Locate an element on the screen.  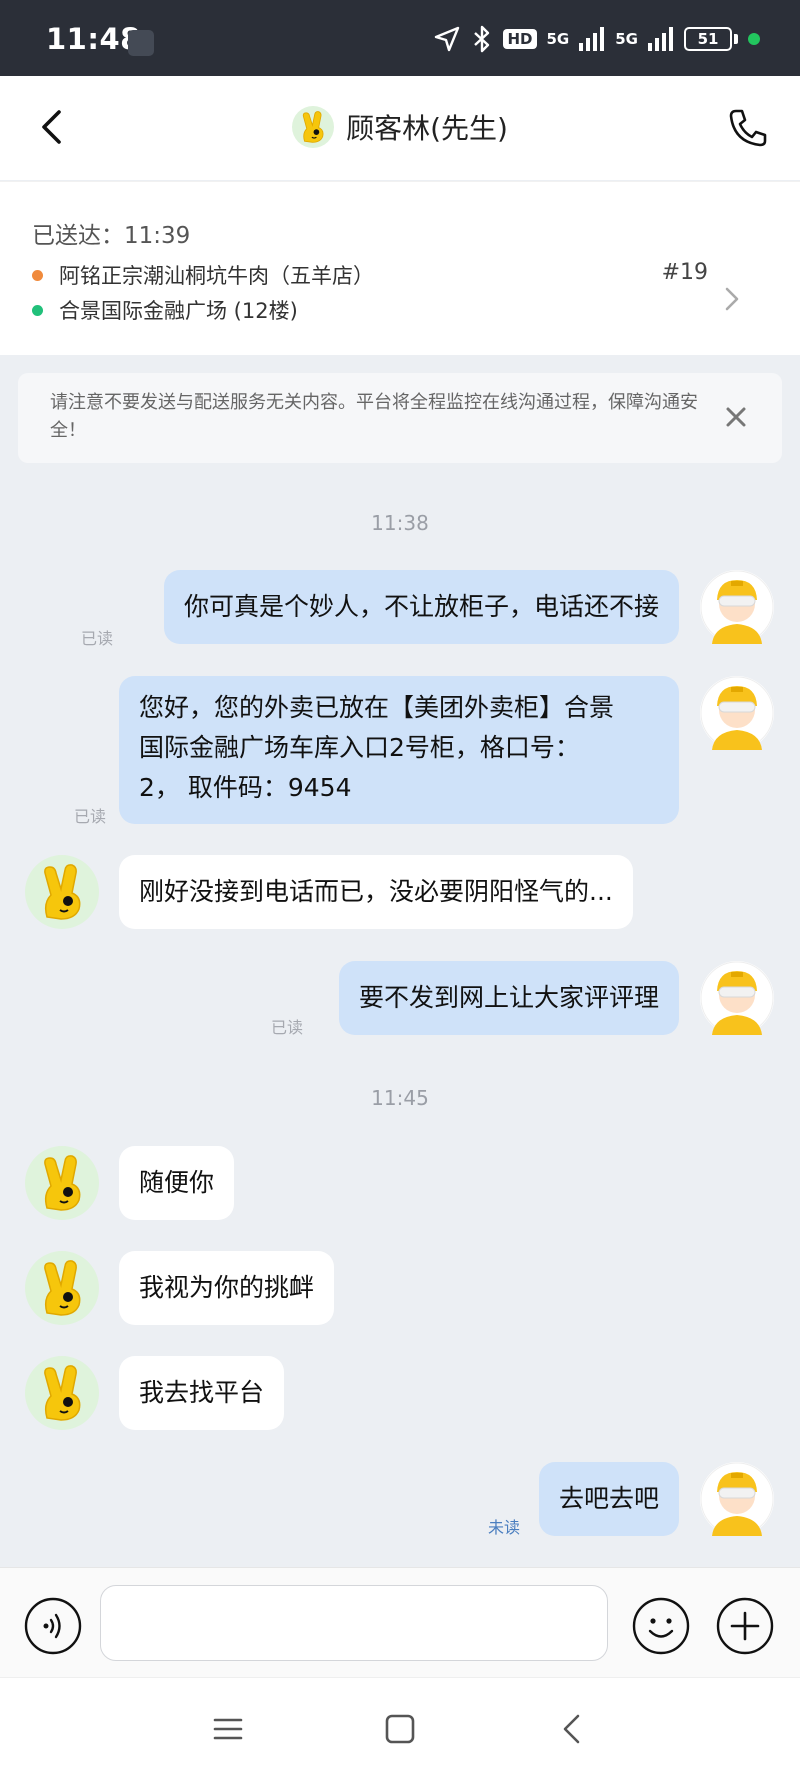
incoming-message: 我视为你的挑衅 is located at coordinates (227, 1288).